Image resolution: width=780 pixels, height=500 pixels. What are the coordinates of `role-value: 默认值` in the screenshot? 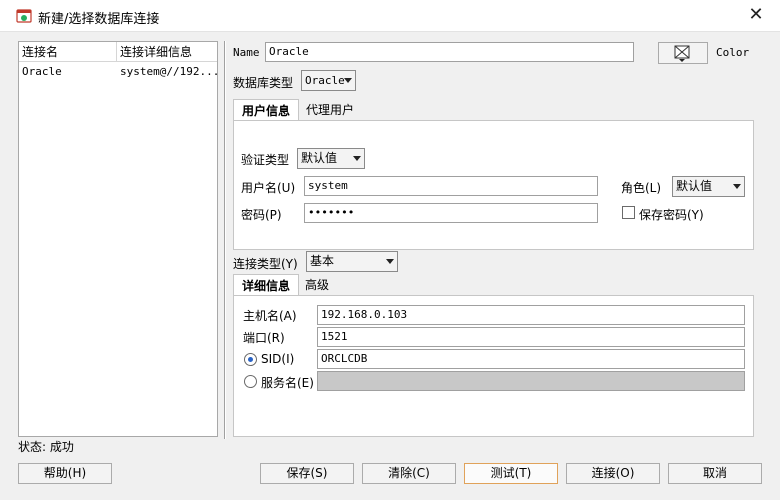 It's located at (694, 186).